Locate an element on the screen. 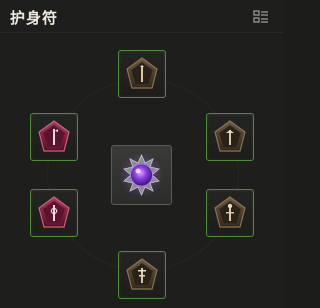 This screenshot has width=320, height=308. amulet-slot-right-upper is located at coordinates (230, 137).